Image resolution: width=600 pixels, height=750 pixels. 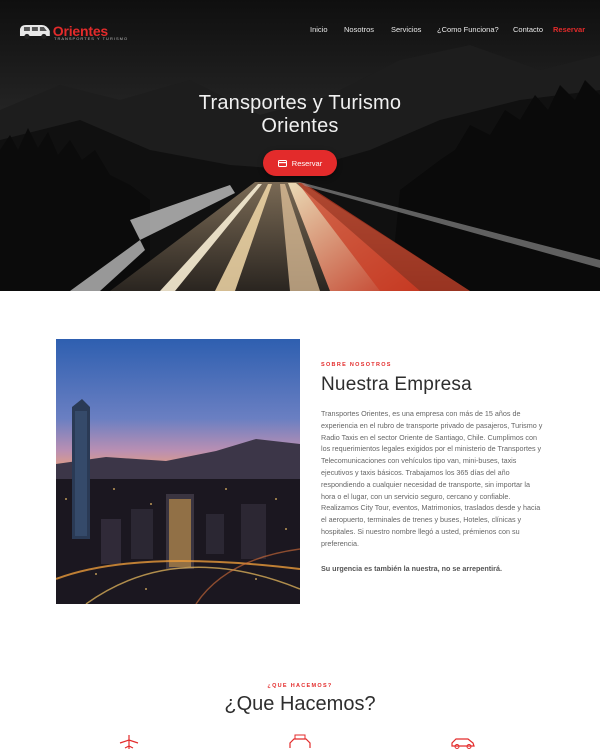 I want to click on hero-reserve-label: Reservar, so click(x=307, y=163).